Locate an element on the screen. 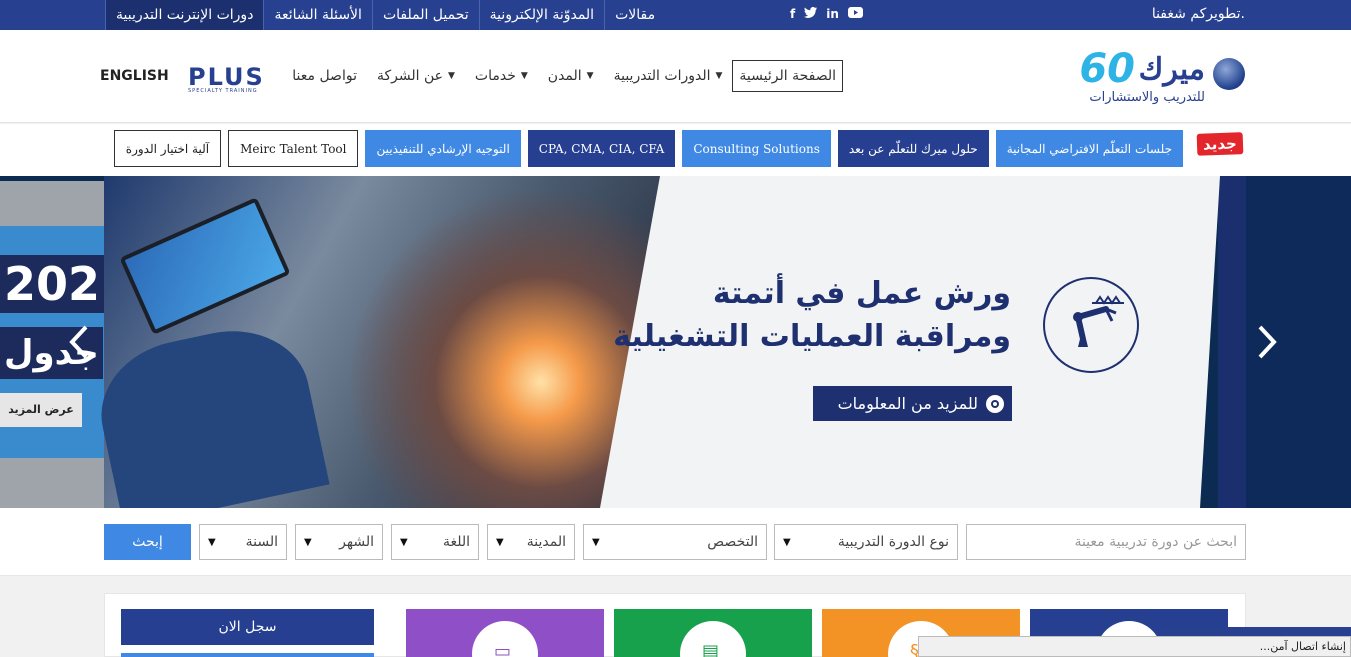 The width and height of the screenshot is (1351, 657). feature-card-purple: ▭ is located at coordinates (505, 633).